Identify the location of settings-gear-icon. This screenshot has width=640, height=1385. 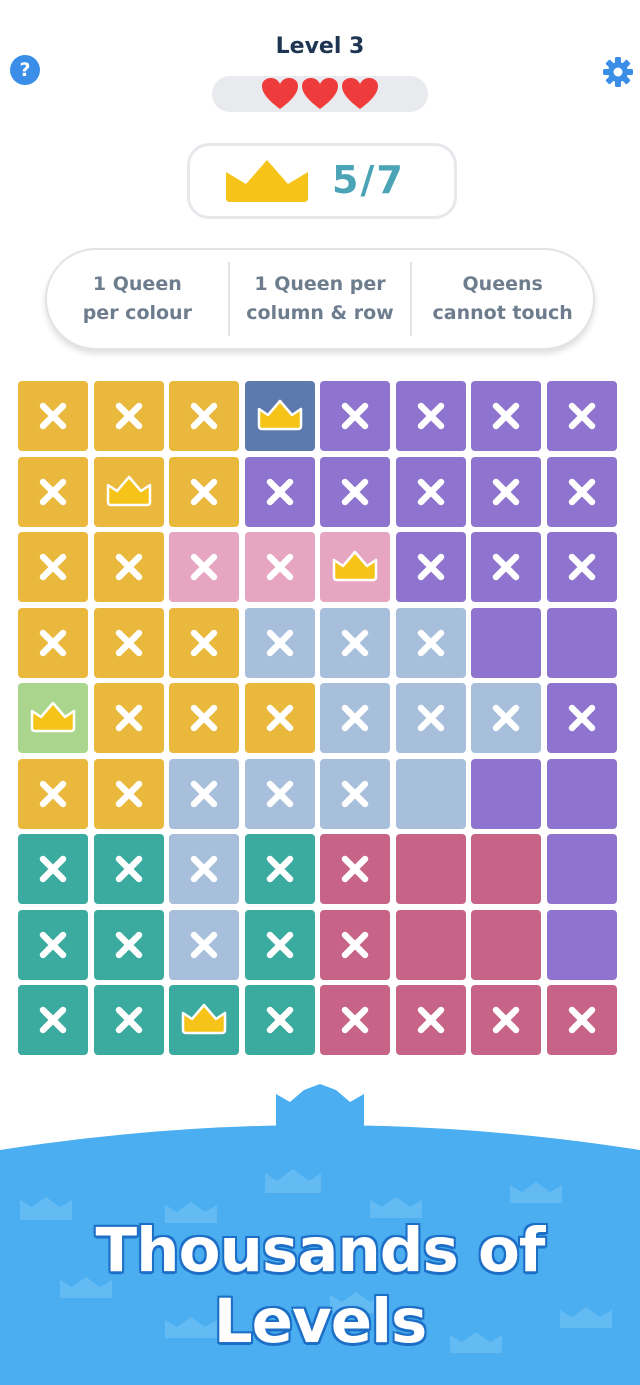
(618, 72).